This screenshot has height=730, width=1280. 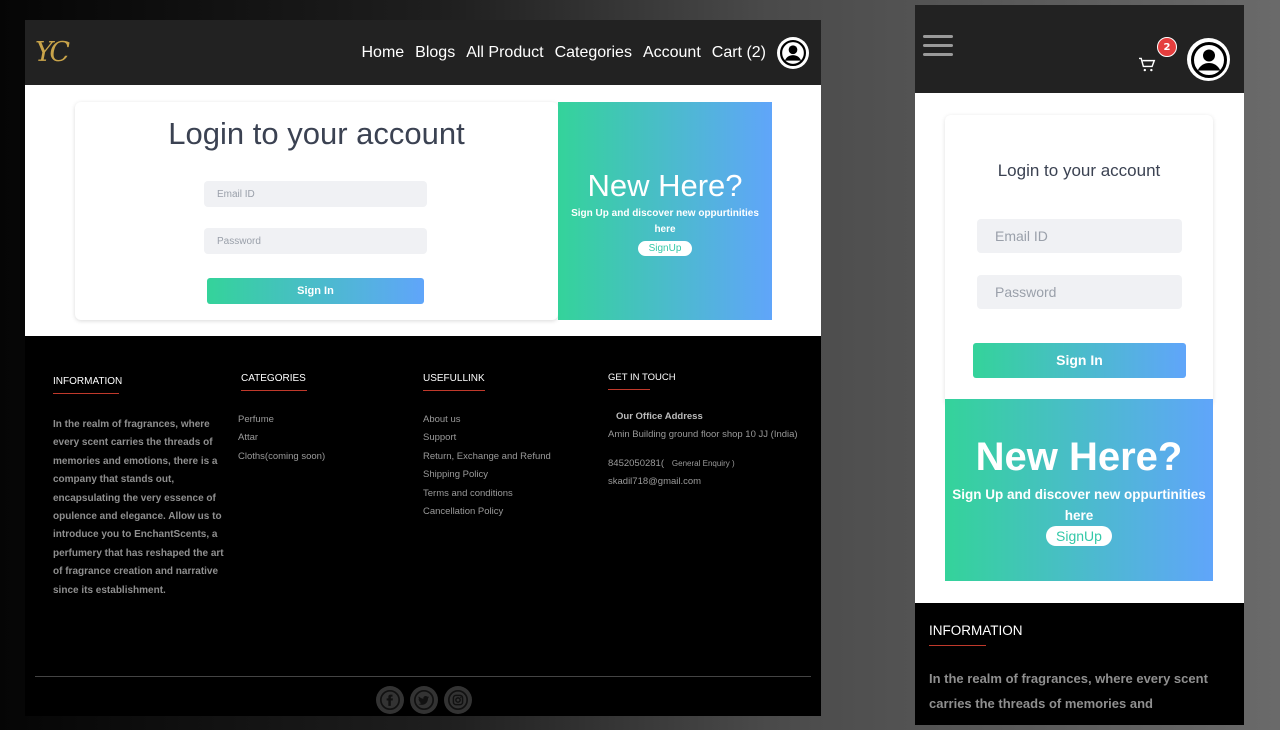 What do you see at coordinates (435, 53) in the screenshot?
I see `nav-blogs: Blogs` at bounding box center [435, 53].